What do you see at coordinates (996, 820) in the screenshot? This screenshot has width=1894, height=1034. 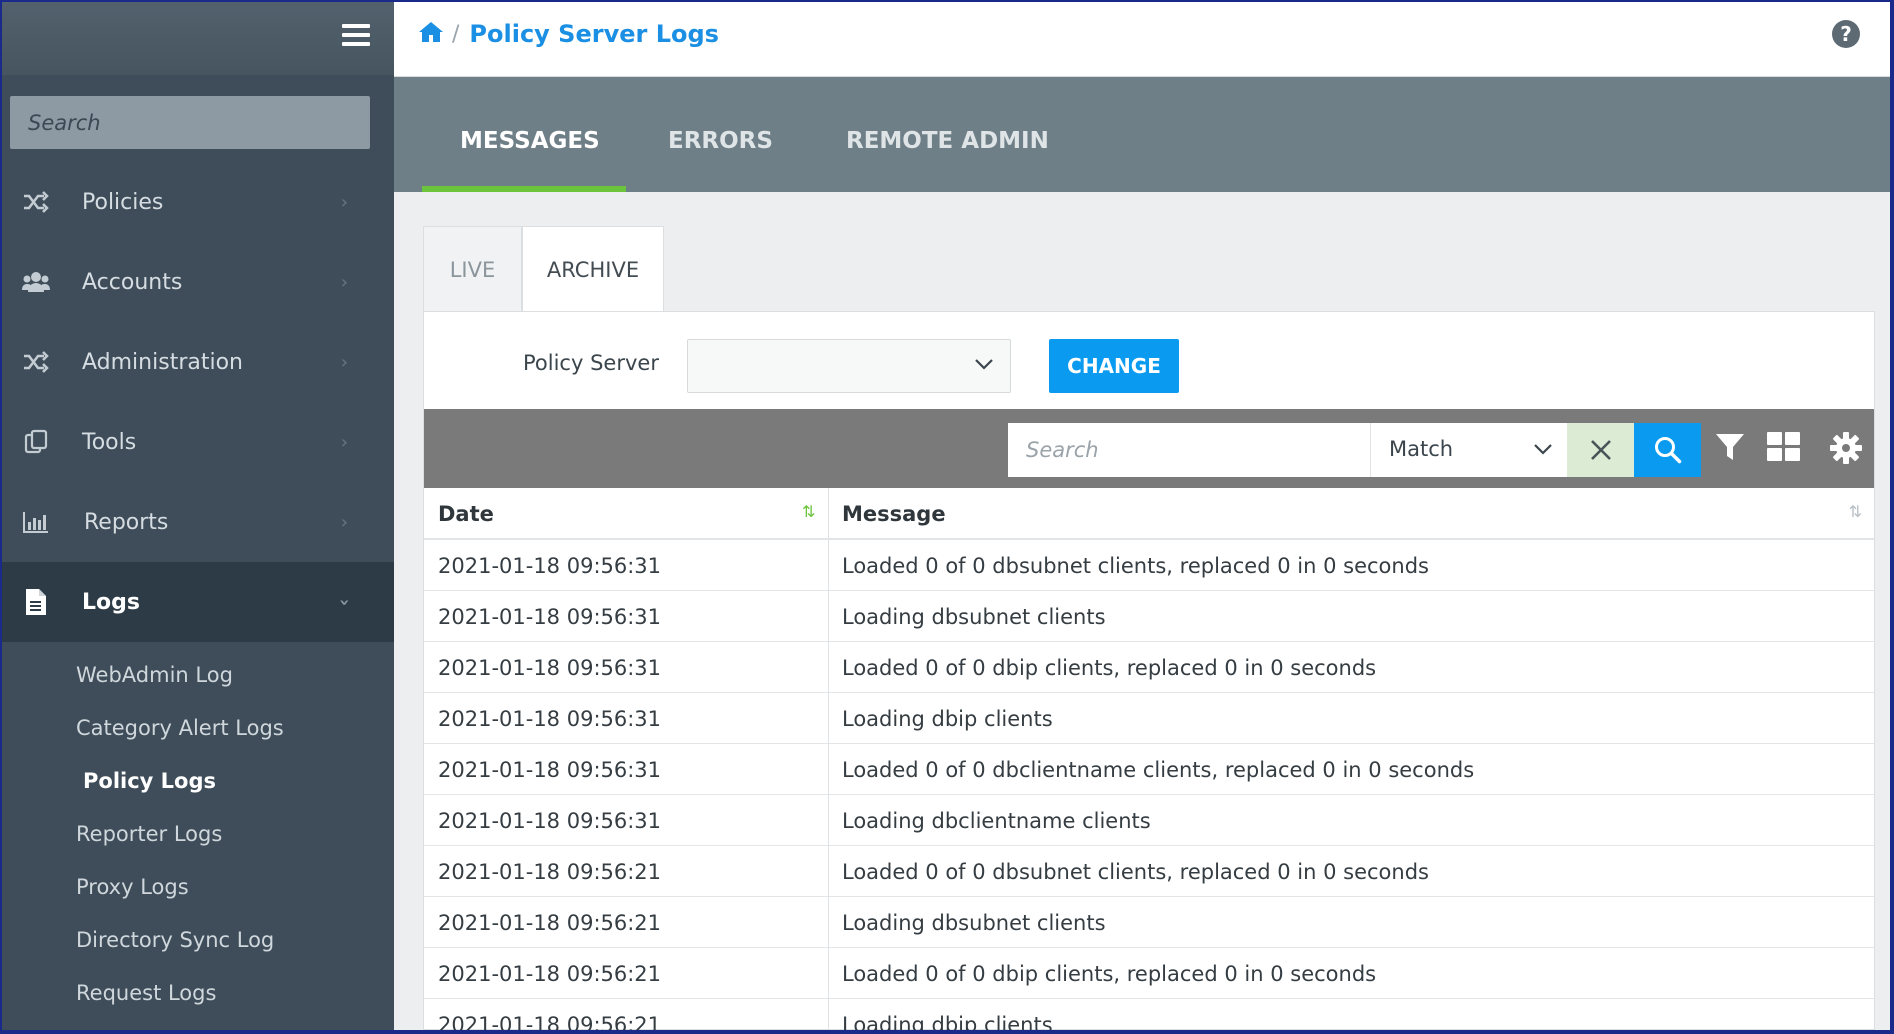 I see `cell-message: Loading dbclientname clients` at bounding box center [996, 820].